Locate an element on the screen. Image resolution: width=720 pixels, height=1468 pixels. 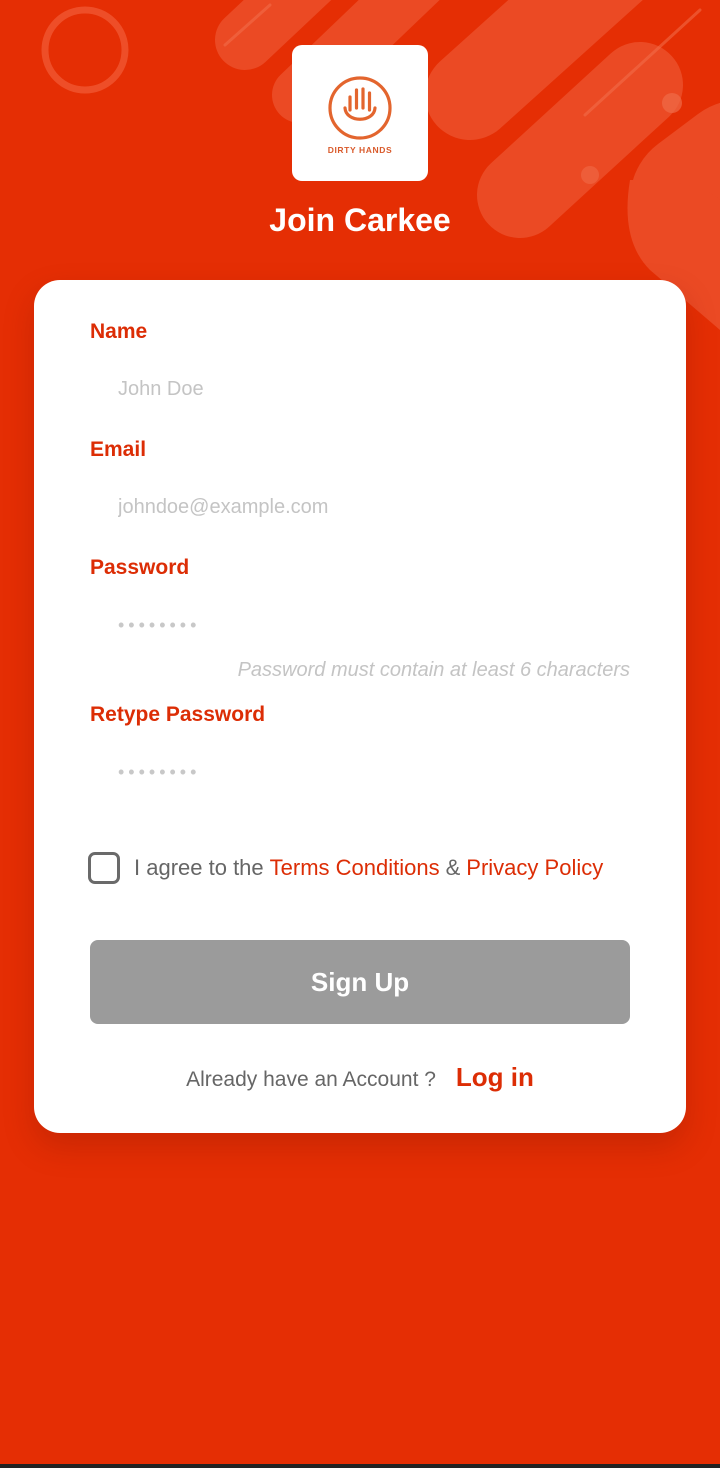
smiling-hand-icon is located at coordinates (360, 108).